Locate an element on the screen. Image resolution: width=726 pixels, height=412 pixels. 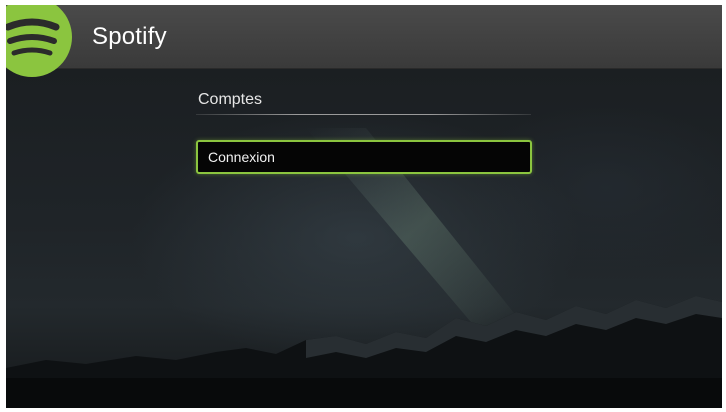
menu-item-connexion: Connexion is located at coordinates (364, 157).